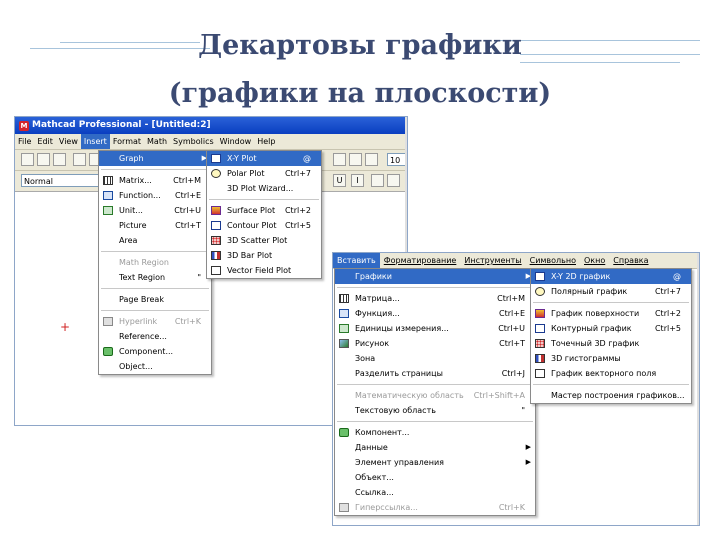  I want to click on menu-item: Matrix... Ctrl+M, so click(155, 180).